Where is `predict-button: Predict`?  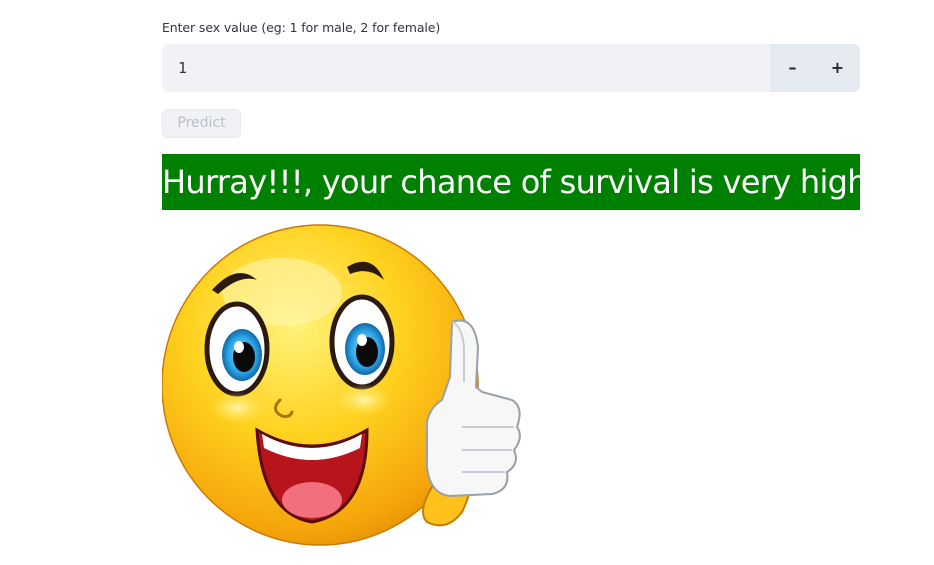 predict-button: Predict is located at coordinates (201, 123).